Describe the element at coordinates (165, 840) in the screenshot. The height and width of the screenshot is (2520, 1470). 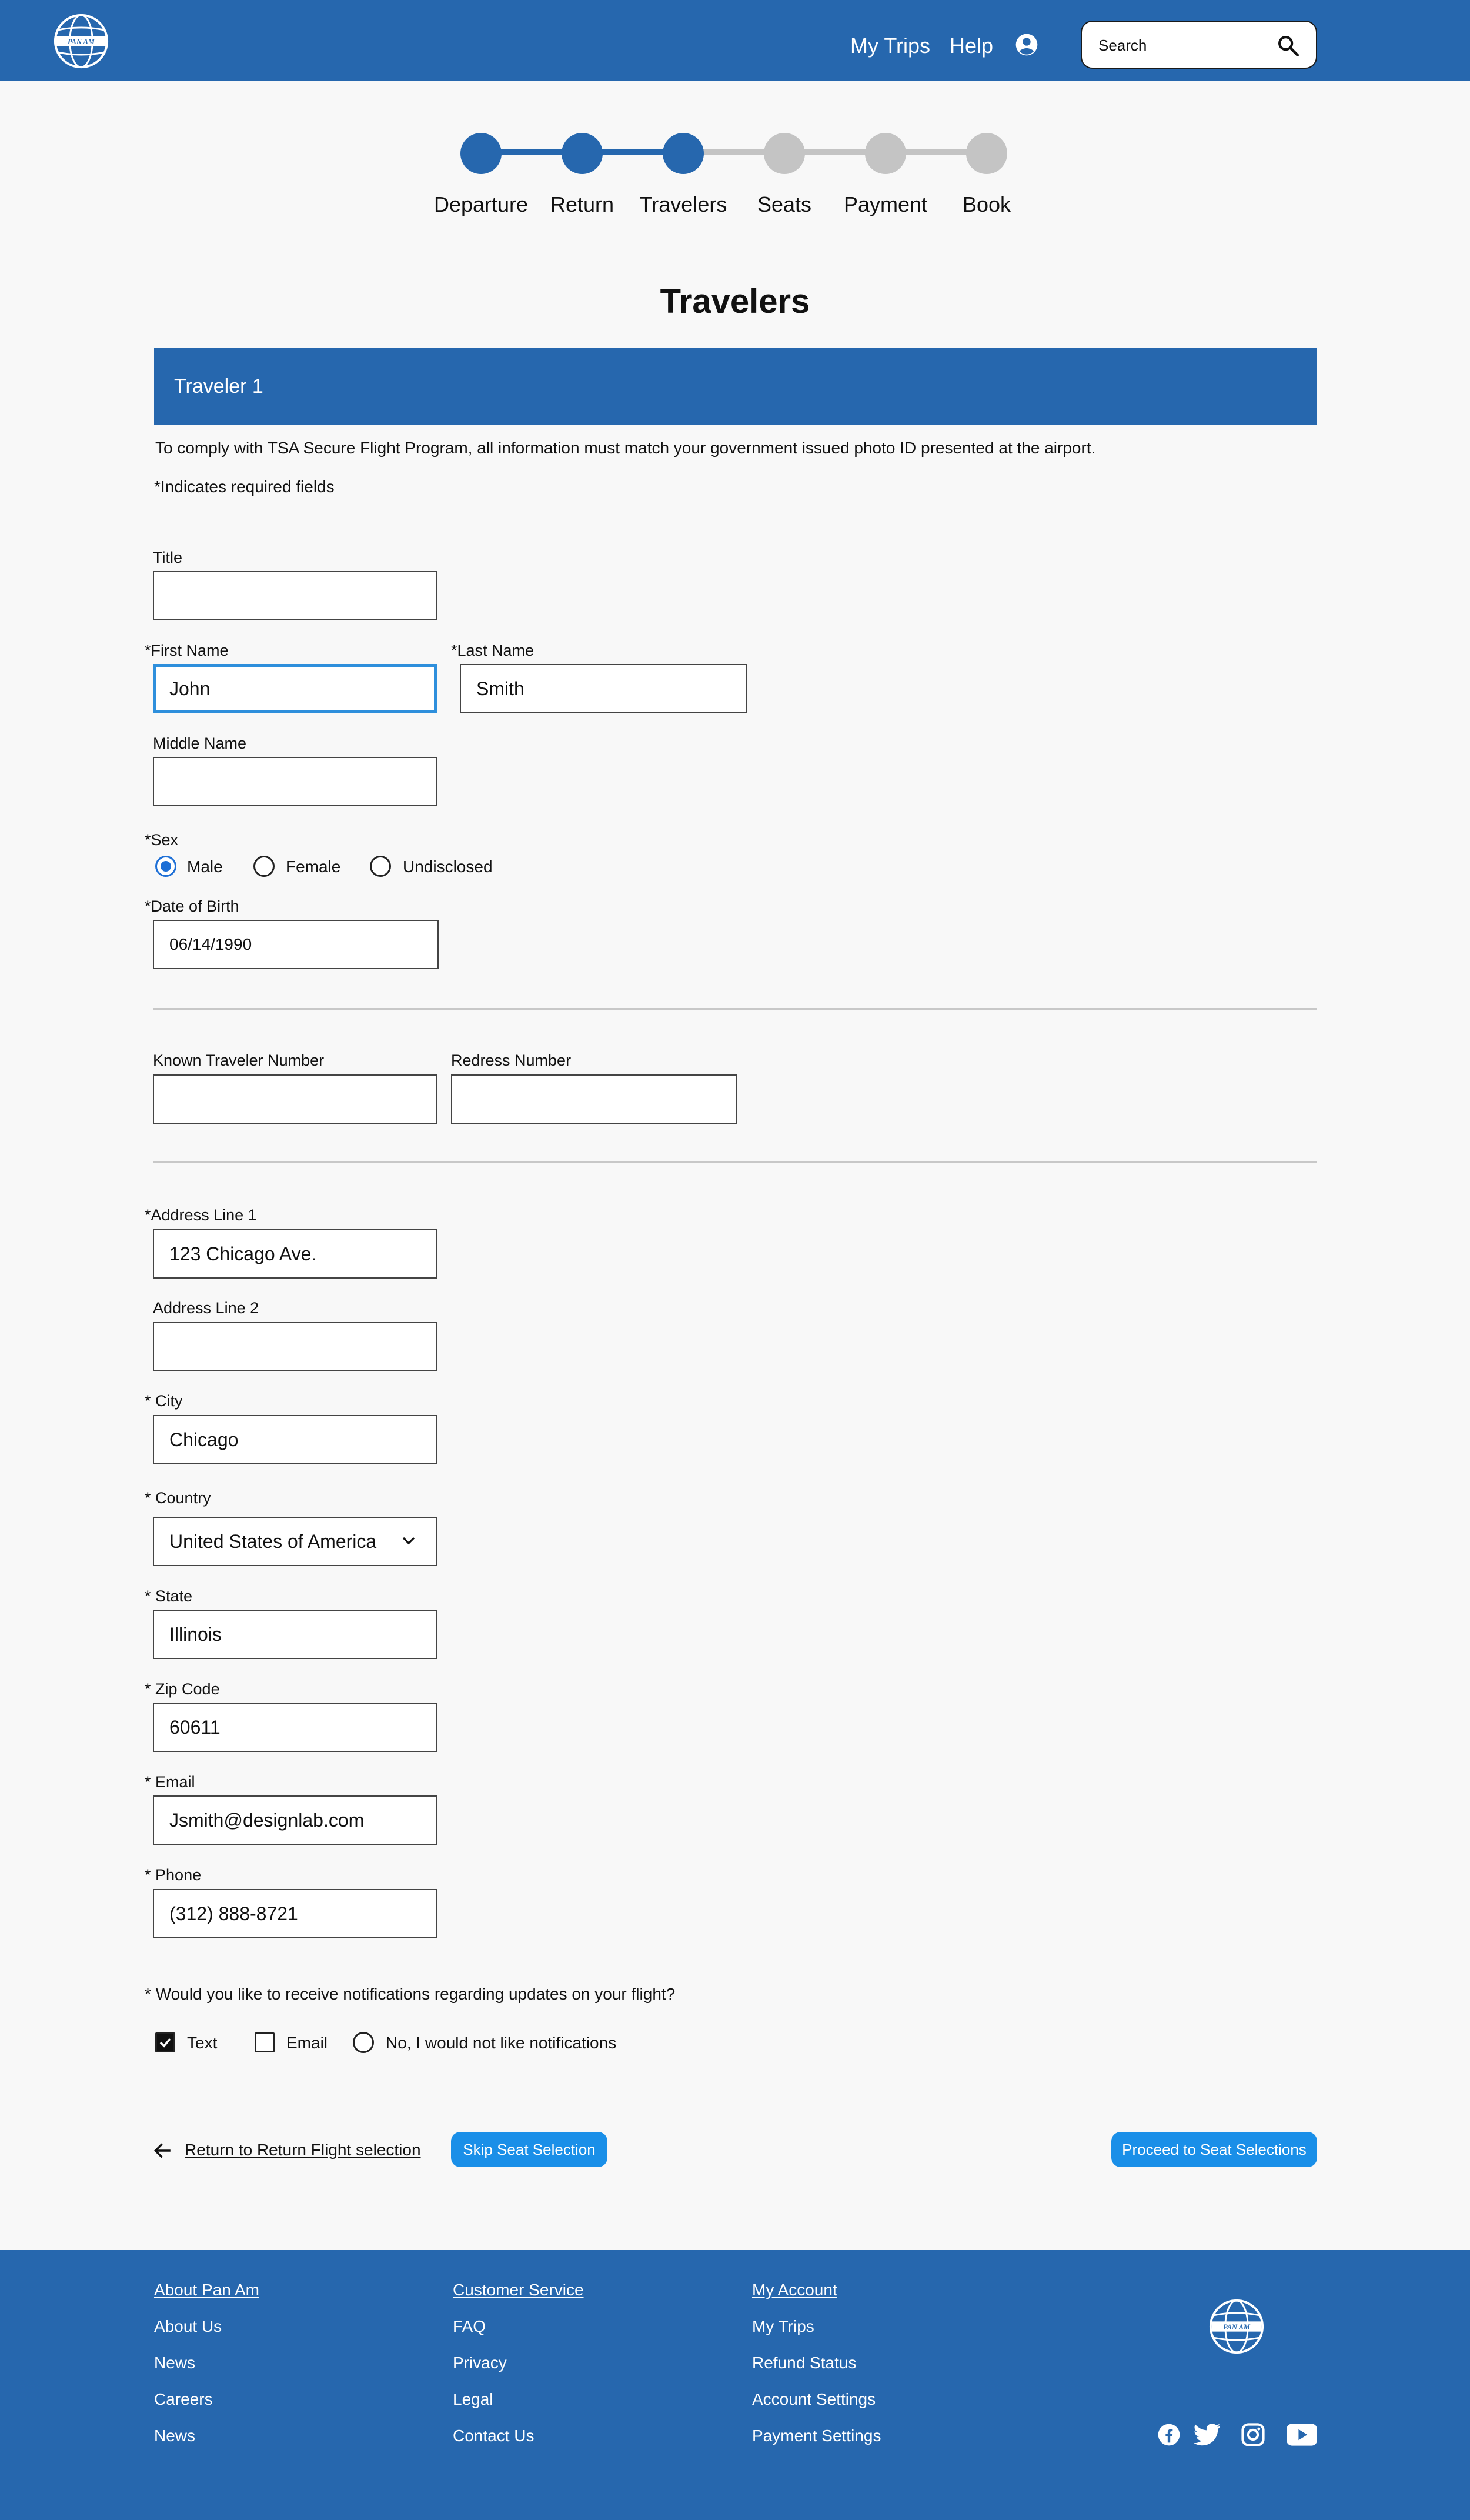
I see `sex-label-text: Sex` at that location.